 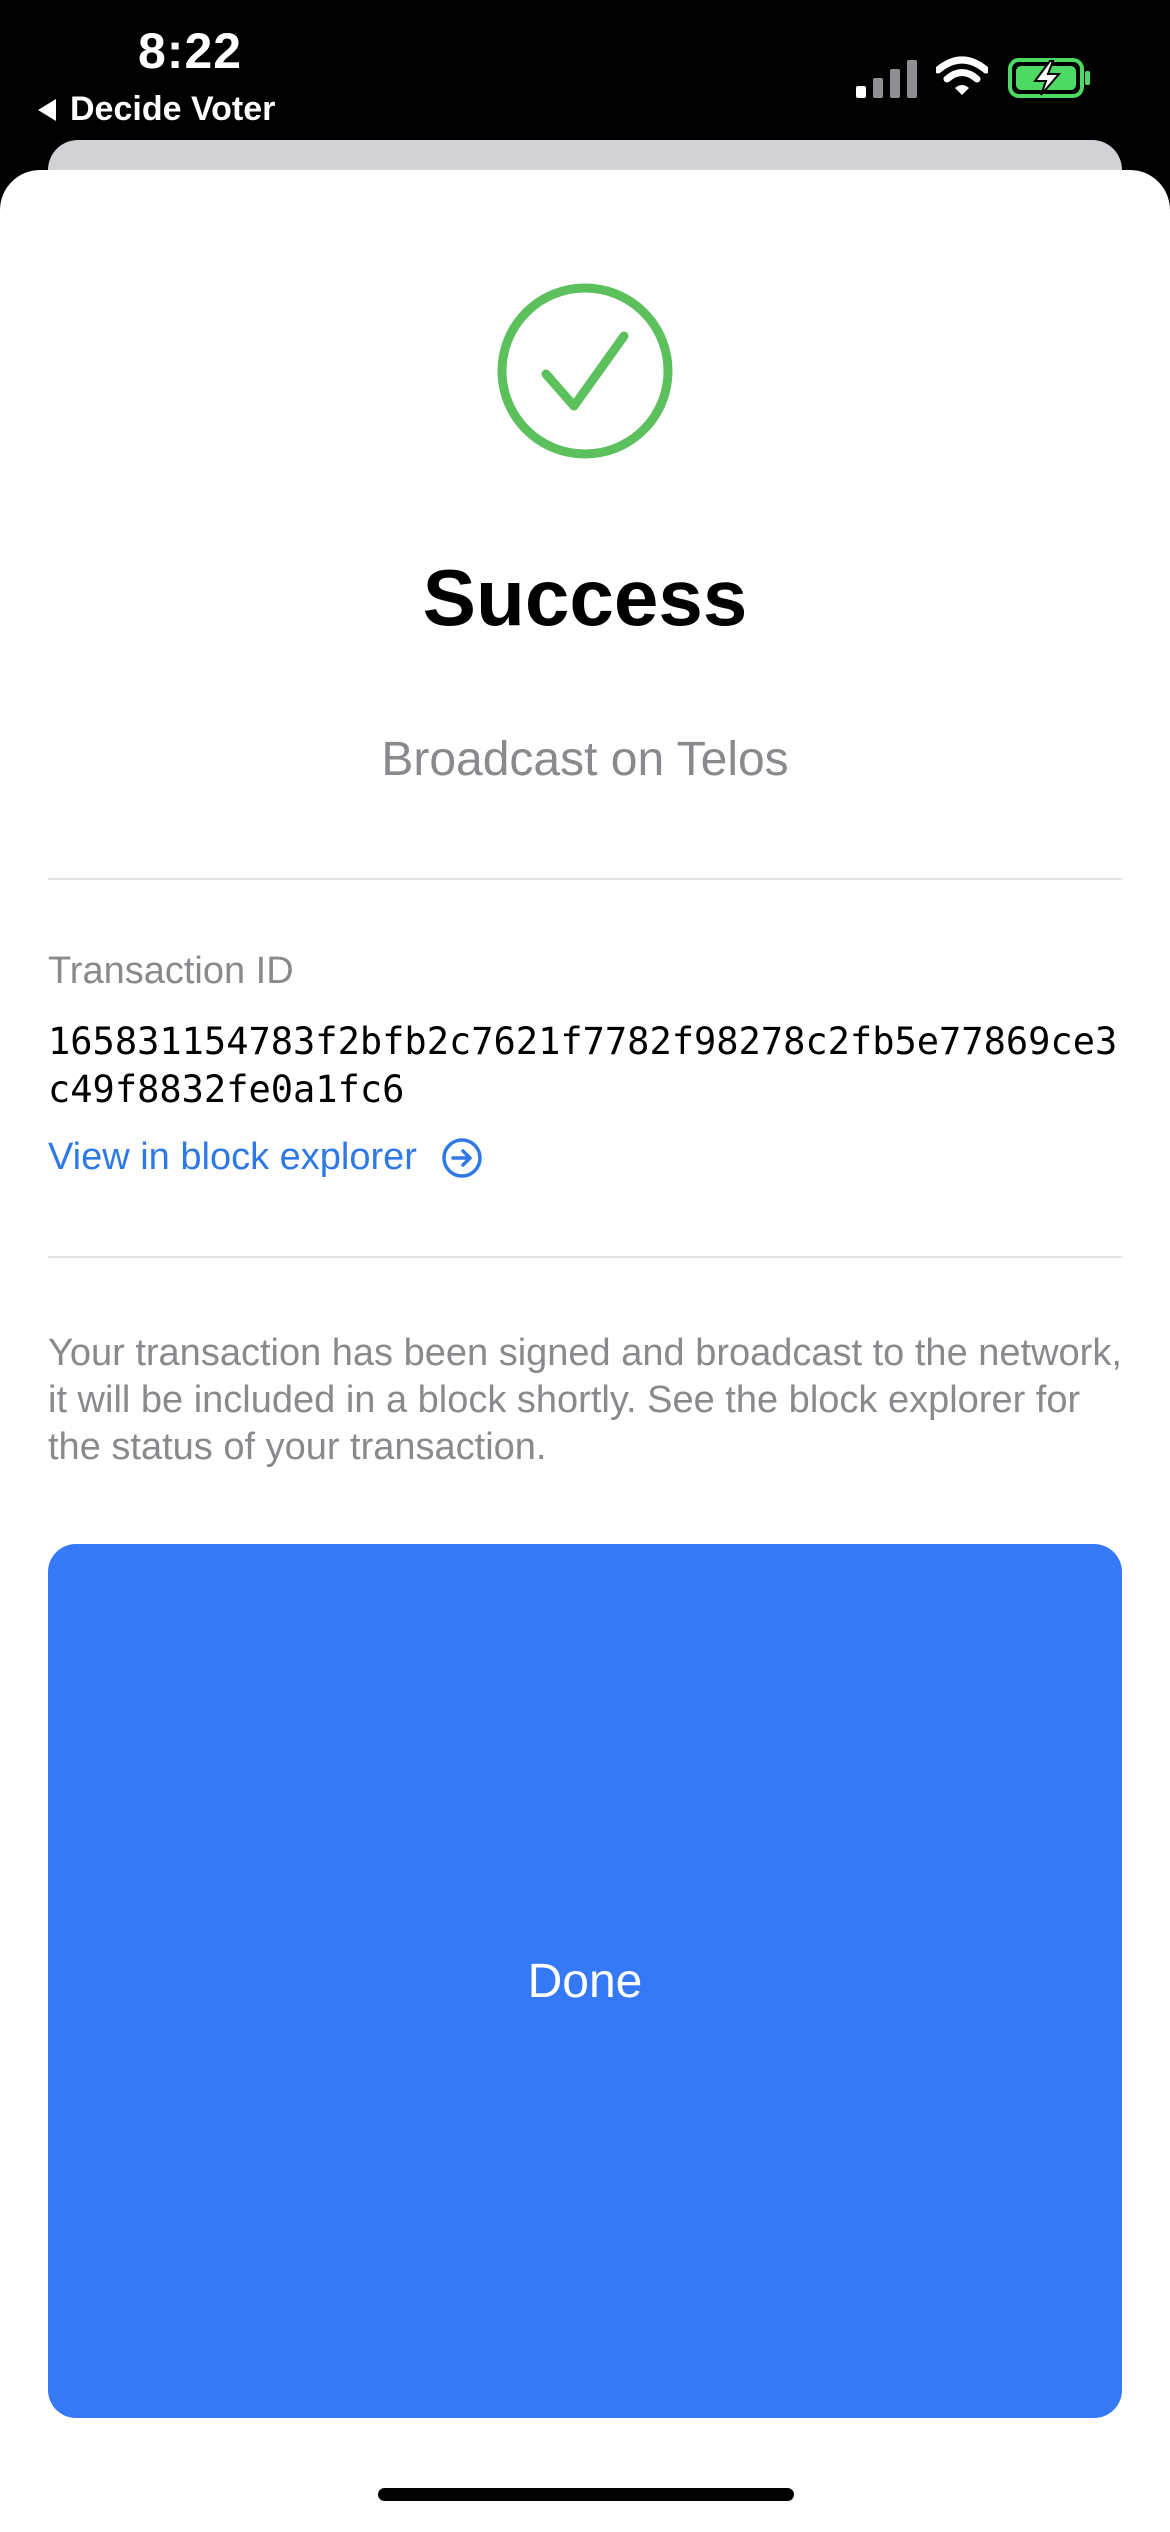 I want to click on back-app-label: Decide Voter, so click(x=173, y=109).